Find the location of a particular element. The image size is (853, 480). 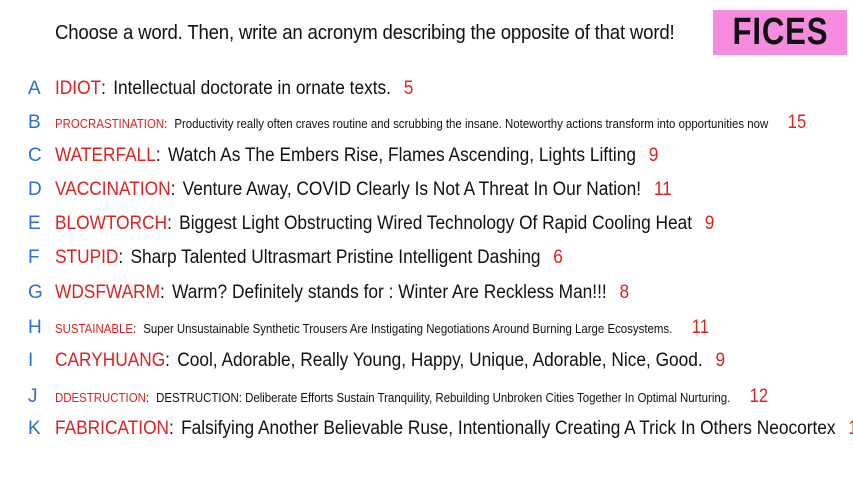

row-word: WDSFWARM is located at coordinates (108, 292).